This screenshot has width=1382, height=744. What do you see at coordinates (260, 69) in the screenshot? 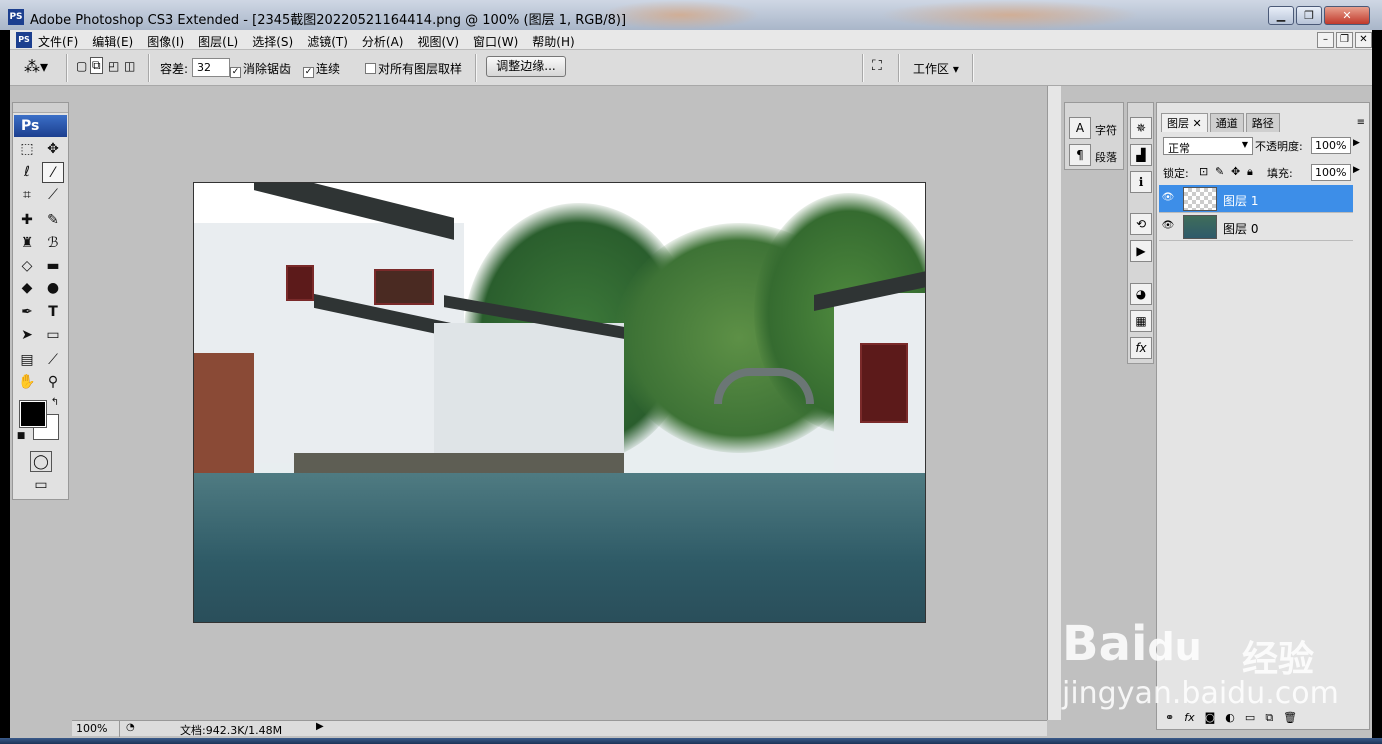
I see `anti-alias-checkbox: ✓ 消除锯齿` at bounding box center [260, 69].